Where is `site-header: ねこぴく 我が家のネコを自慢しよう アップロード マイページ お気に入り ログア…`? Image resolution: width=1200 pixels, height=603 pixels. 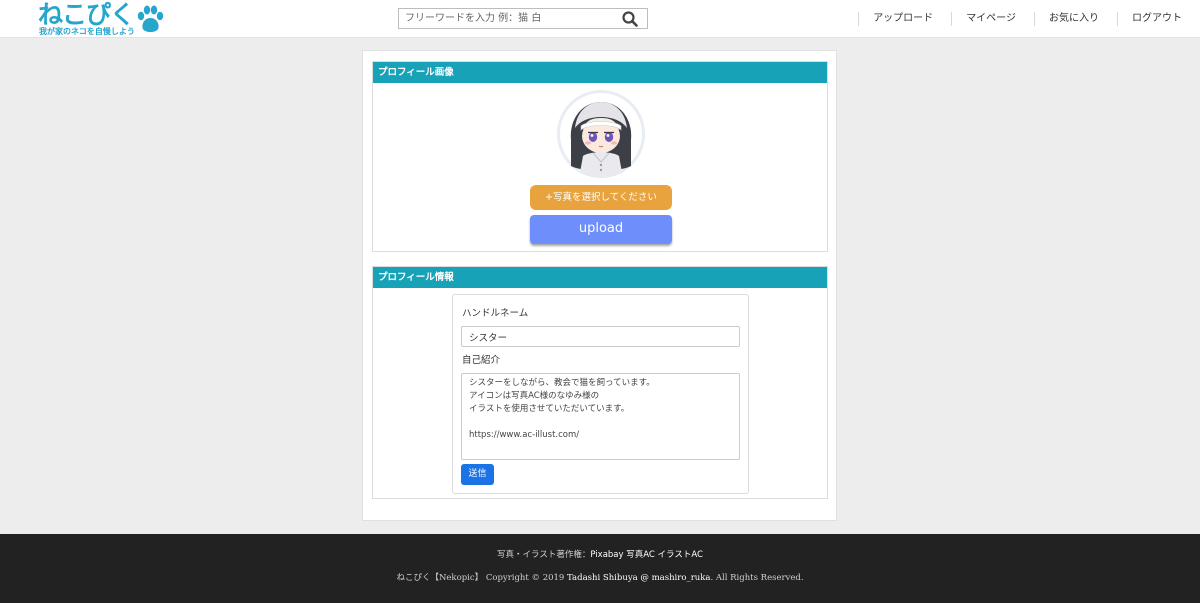 site-header: ねこぴく 我が家のネコを自慢しよう アップロード マイページ お気に入り ログア… is located at coordinates (600, 19).